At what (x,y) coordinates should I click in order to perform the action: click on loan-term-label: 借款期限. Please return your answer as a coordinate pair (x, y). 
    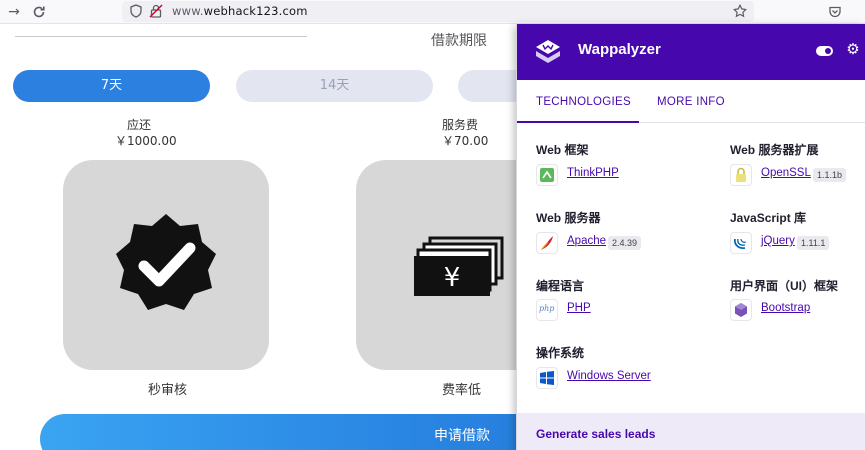
    Looking at the image, I should click on (459, 41).